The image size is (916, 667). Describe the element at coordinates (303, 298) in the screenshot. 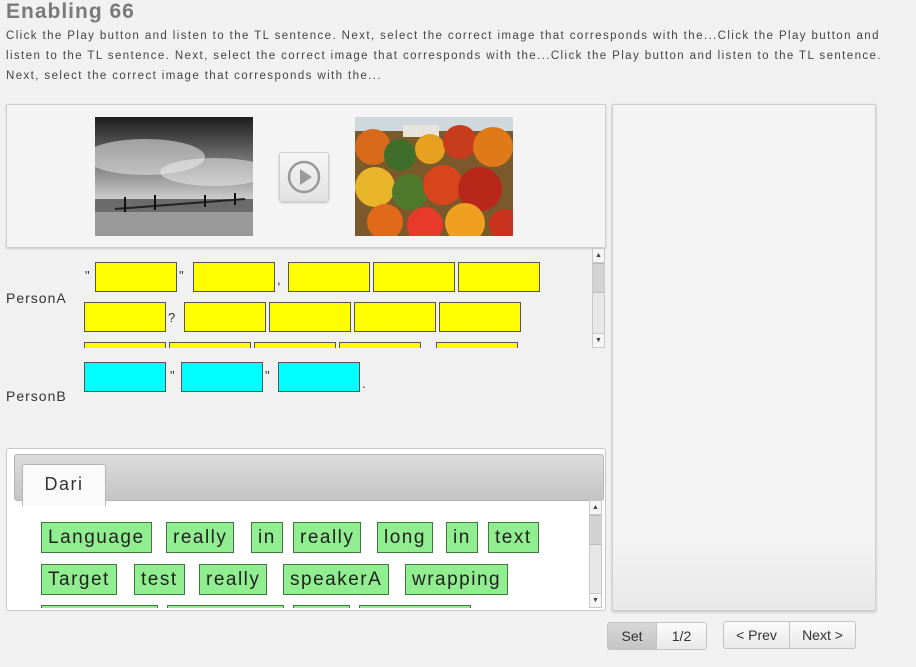

I see `dialogue-area: PersonA " " , ?` at that location.